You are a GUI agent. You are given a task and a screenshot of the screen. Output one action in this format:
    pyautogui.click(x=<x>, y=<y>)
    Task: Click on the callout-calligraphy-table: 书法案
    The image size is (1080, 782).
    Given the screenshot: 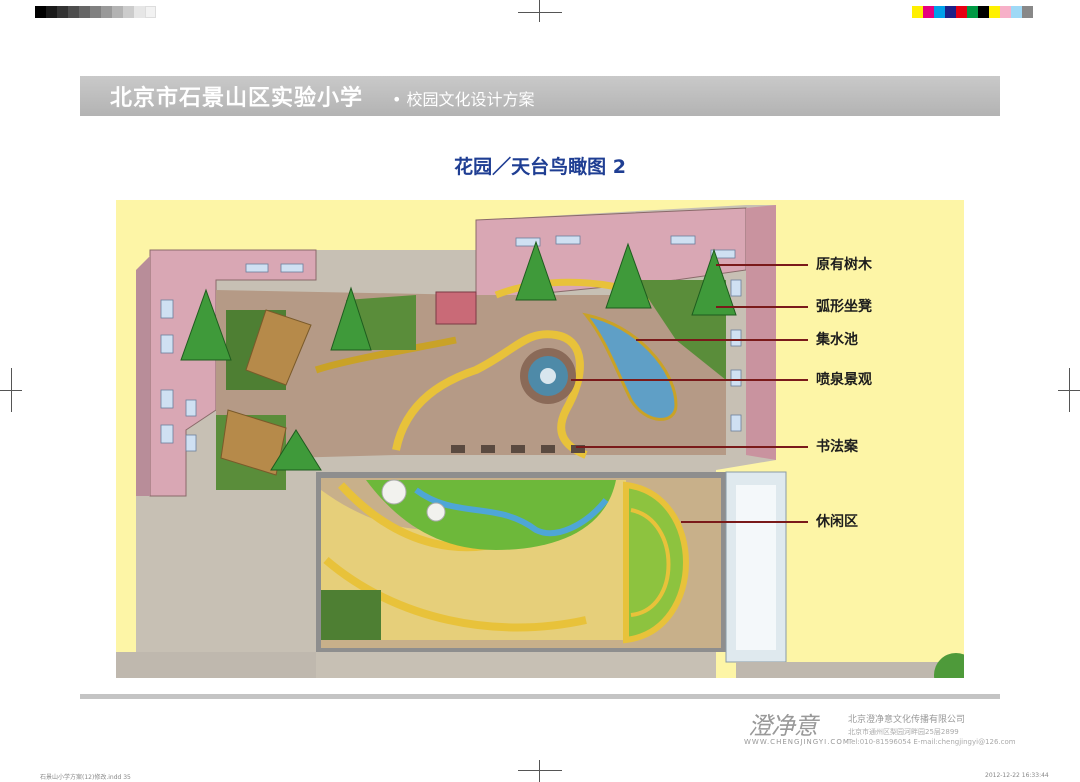 What is the action you would take?
    pyautogui.click(x=837, y=447)
    